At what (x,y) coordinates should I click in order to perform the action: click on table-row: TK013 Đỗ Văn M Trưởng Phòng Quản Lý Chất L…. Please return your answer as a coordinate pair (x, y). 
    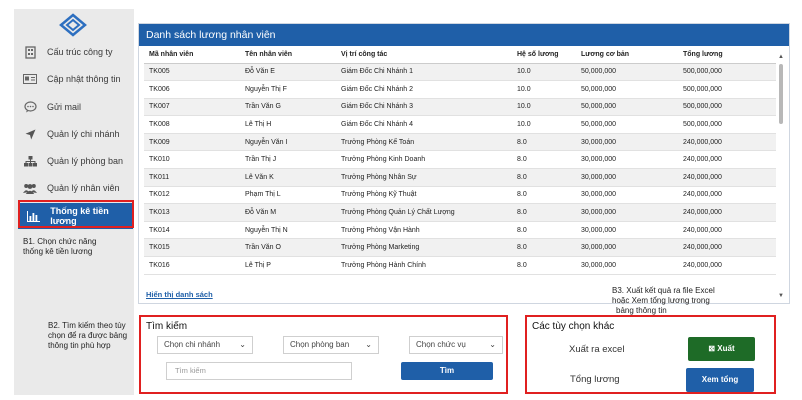
    Looking at the image, I should click on (460, 212).